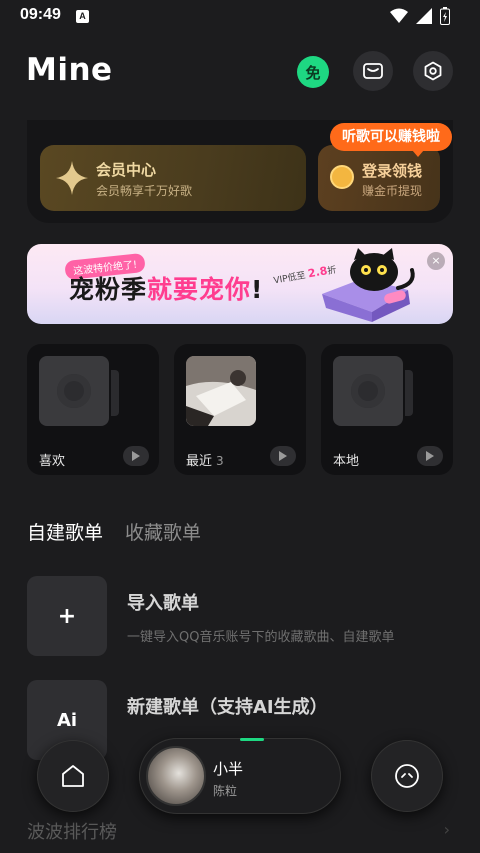  I want to click on home-button, so click(73, 776).